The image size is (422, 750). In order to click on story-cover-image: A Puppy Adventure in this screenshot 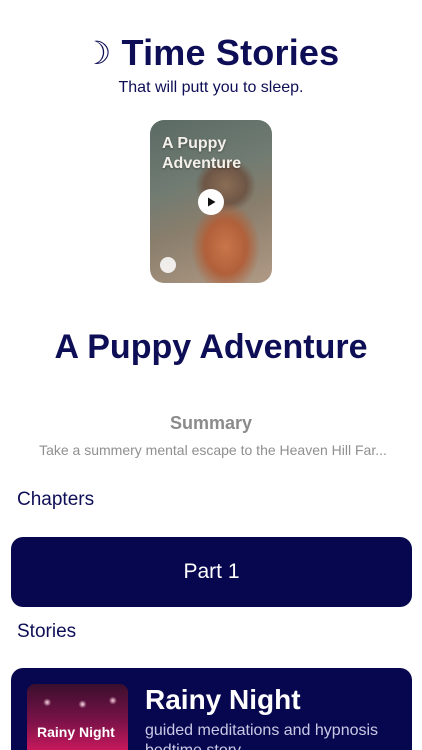, I will do `click(211, 201)`.